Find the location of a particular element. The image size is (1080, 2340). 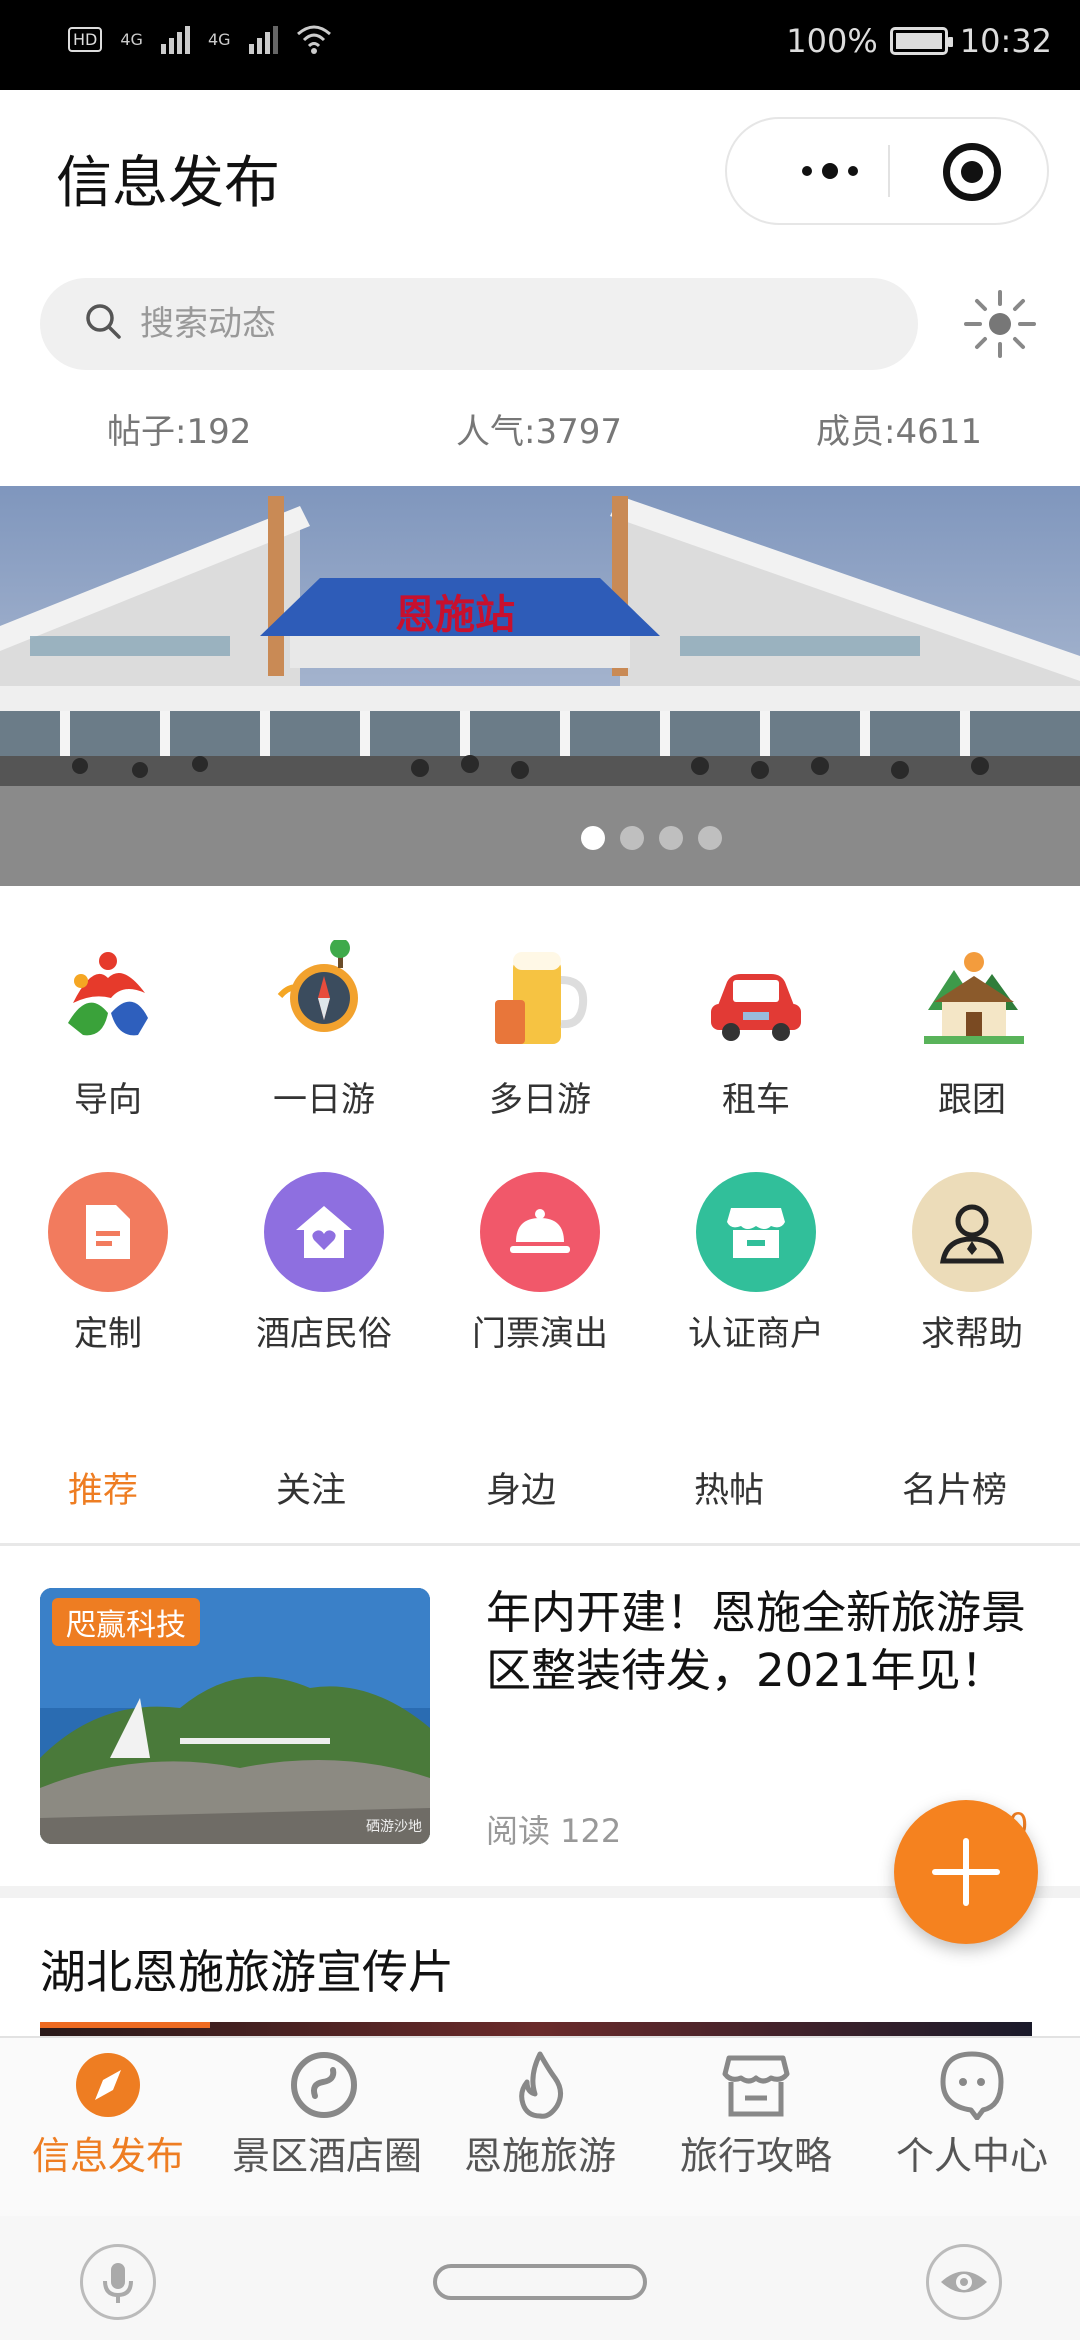

nav-item-profile: 个人中心 is located at coordinates (972, 2114).